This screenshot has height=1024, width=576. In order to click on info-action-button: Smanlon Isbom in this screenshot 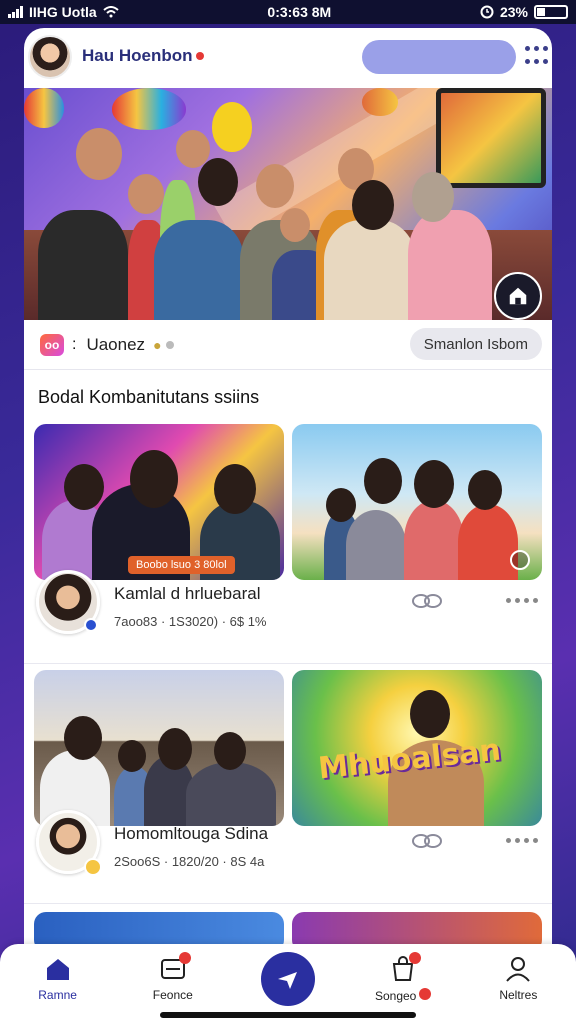, I will do `click(475, 344)`.